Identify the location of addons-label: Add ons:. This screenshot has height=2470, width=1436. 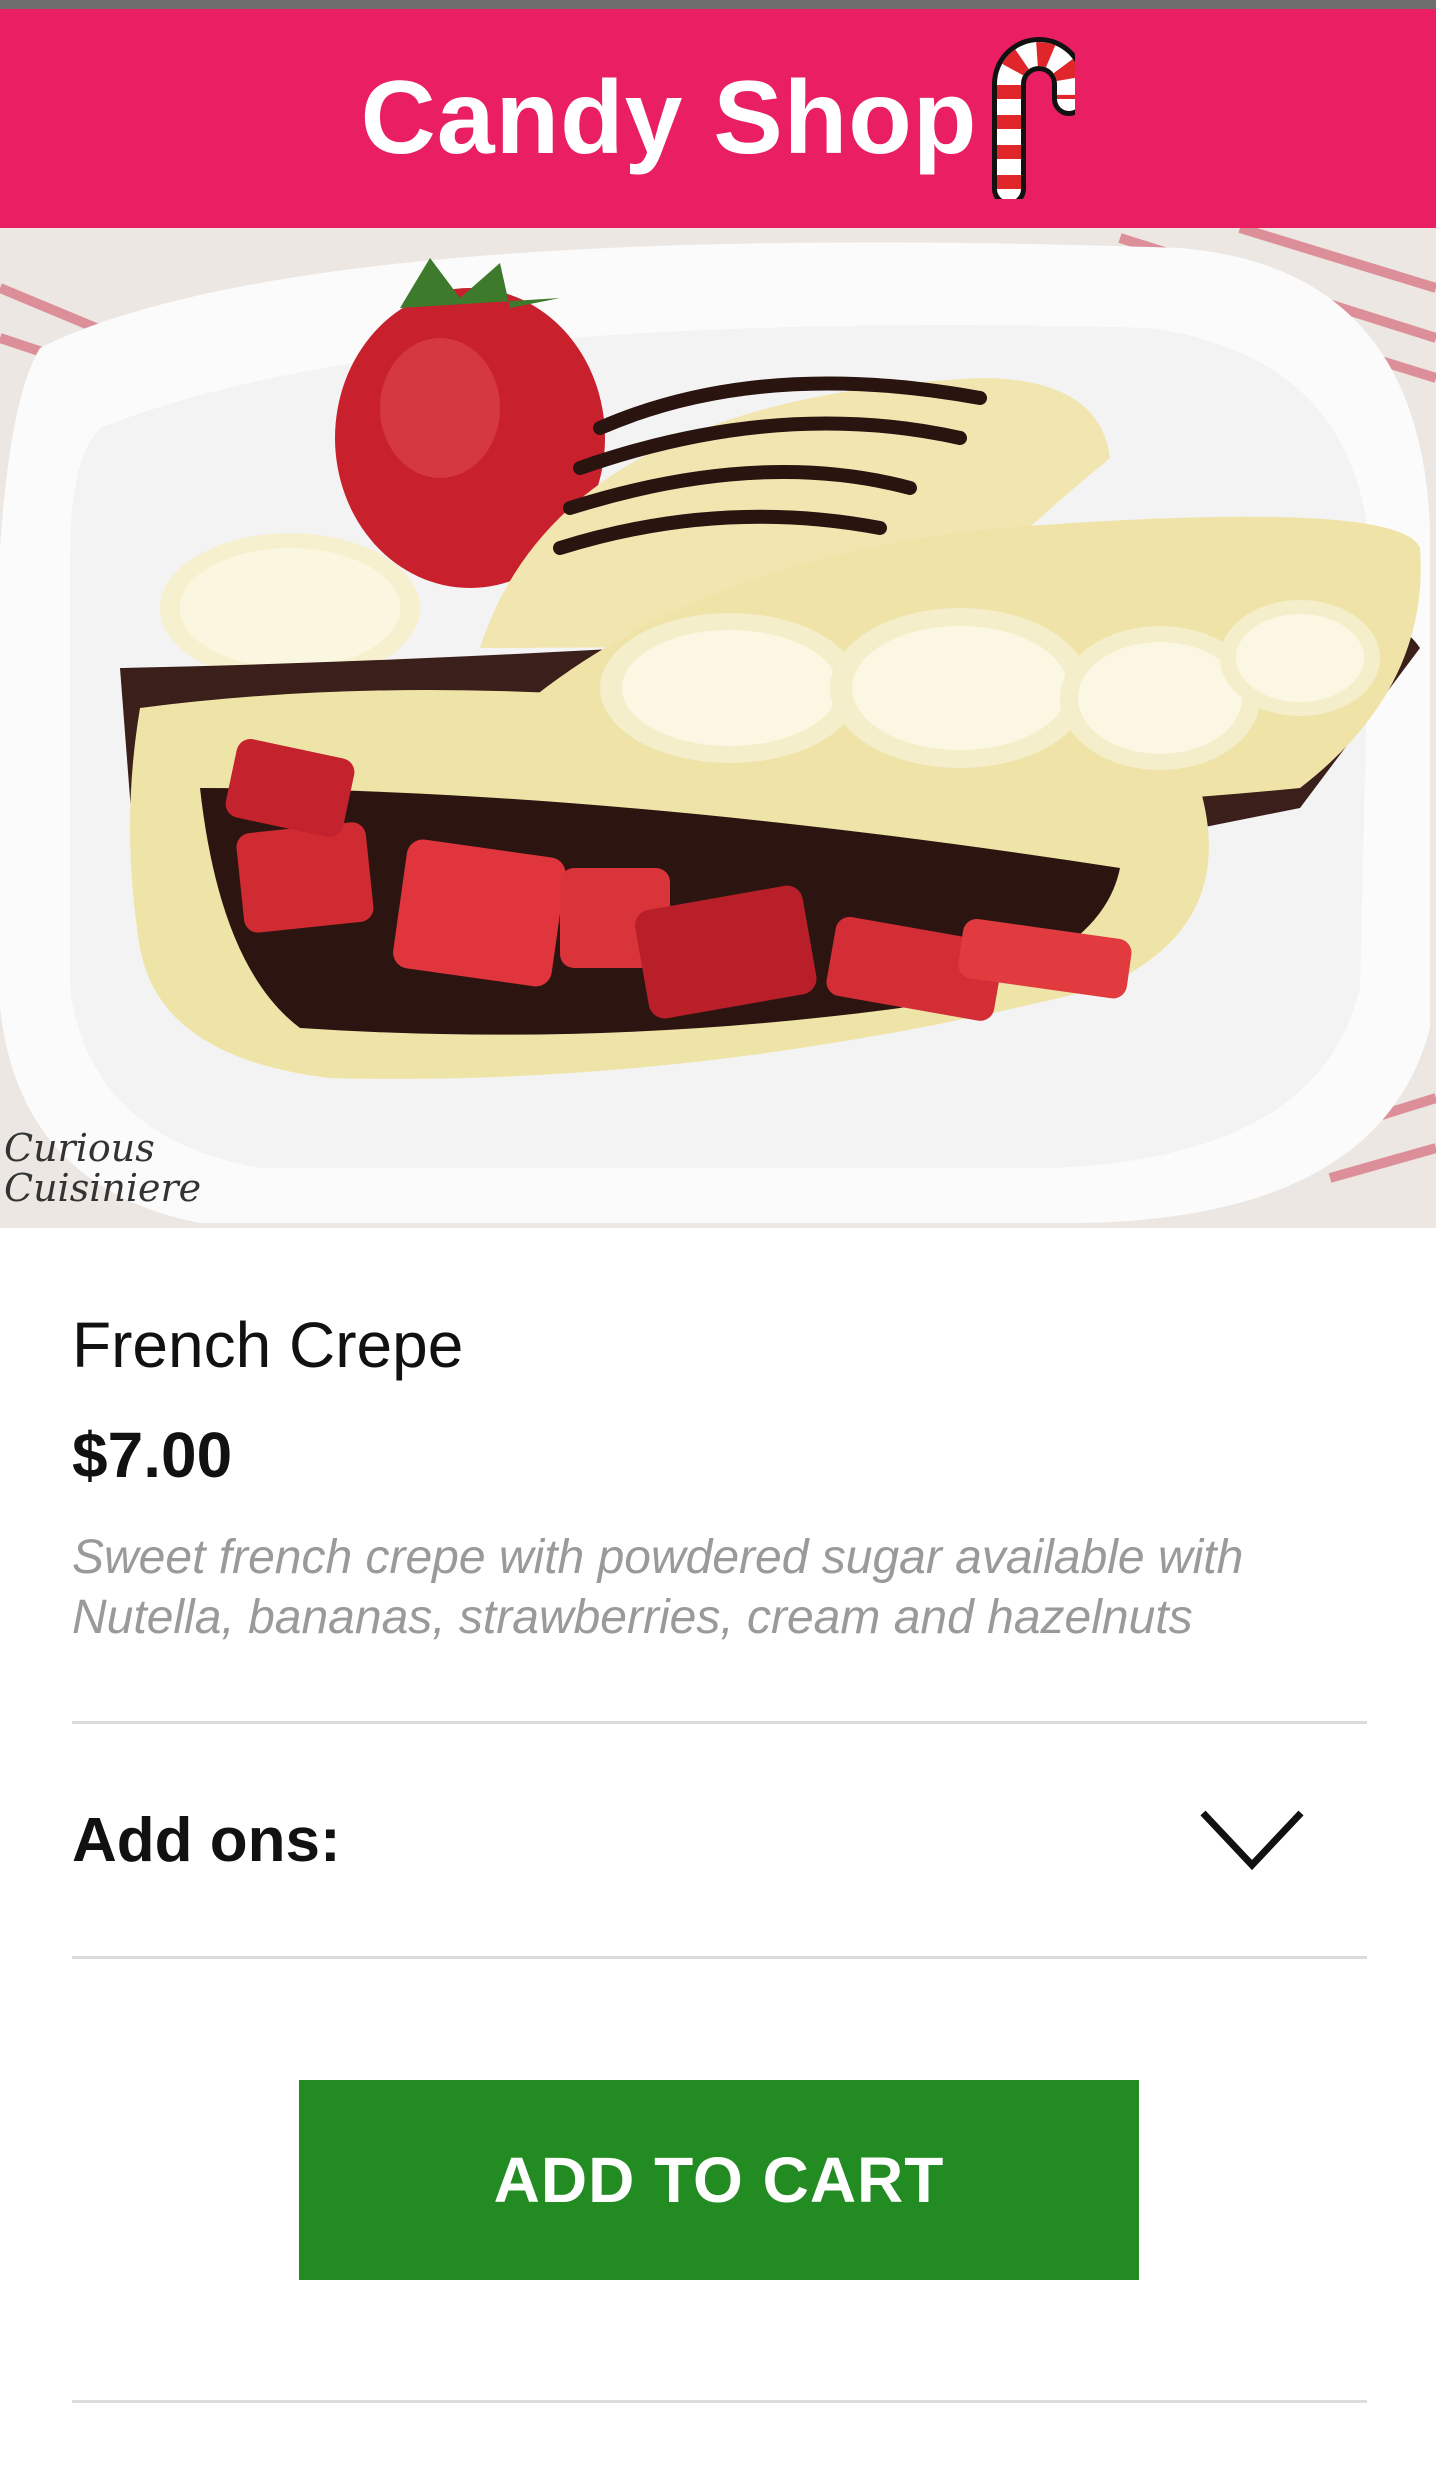
(206, 1840).